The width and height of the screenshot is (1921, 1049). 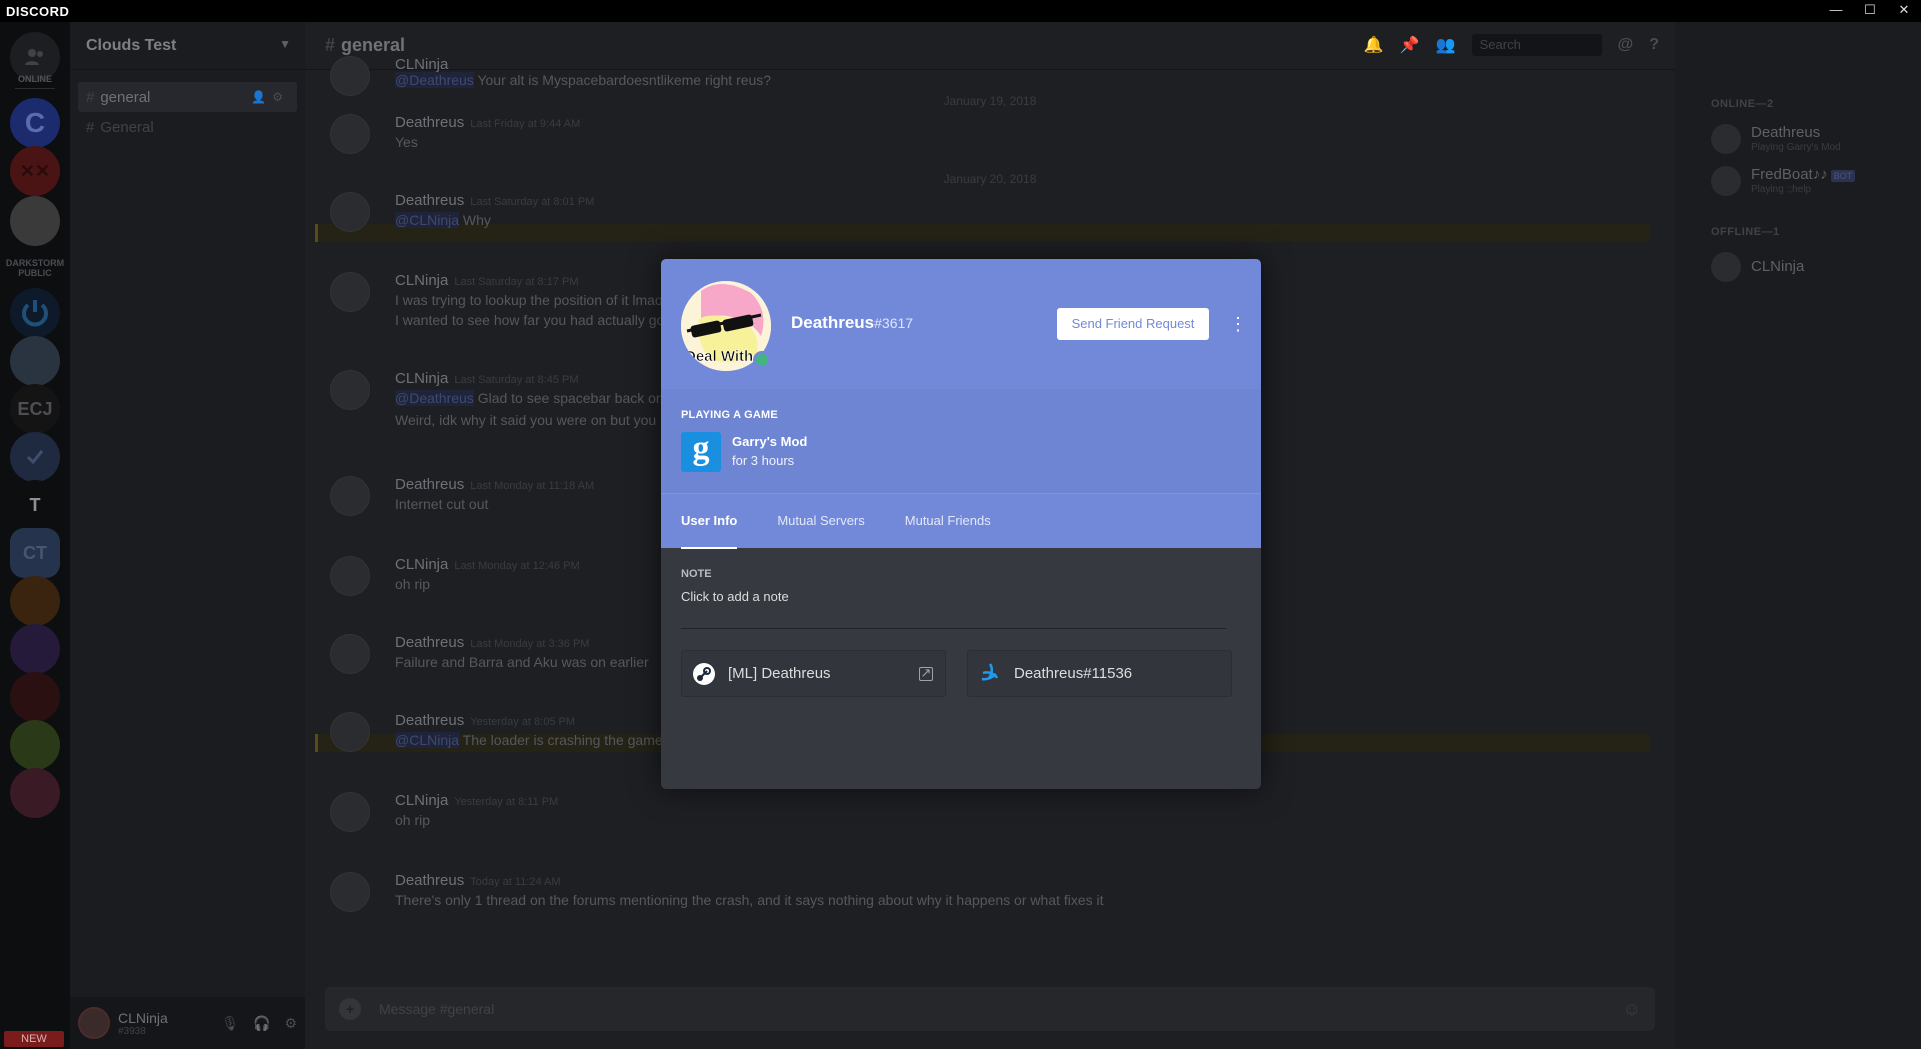 What do you see at coordinates (1238, 324) in the screenshot?
I see `more-options-icon: ⋮` at bounding box center [1238, 324].